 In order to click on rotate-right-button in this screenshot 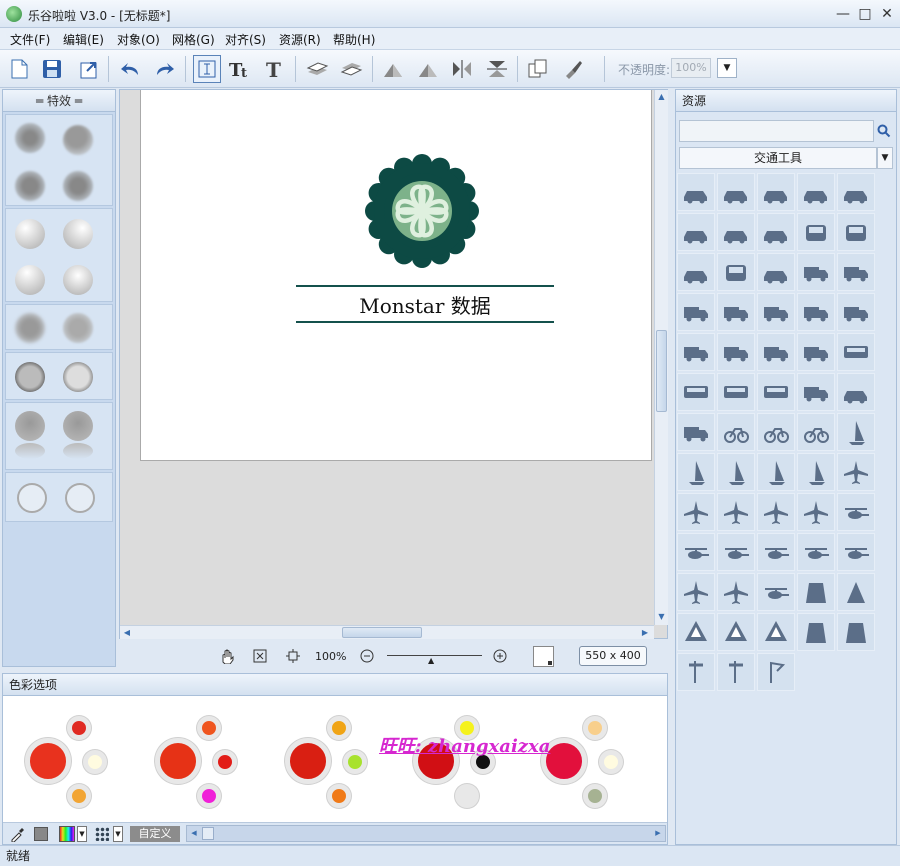, I will do `click(428, 69)`.